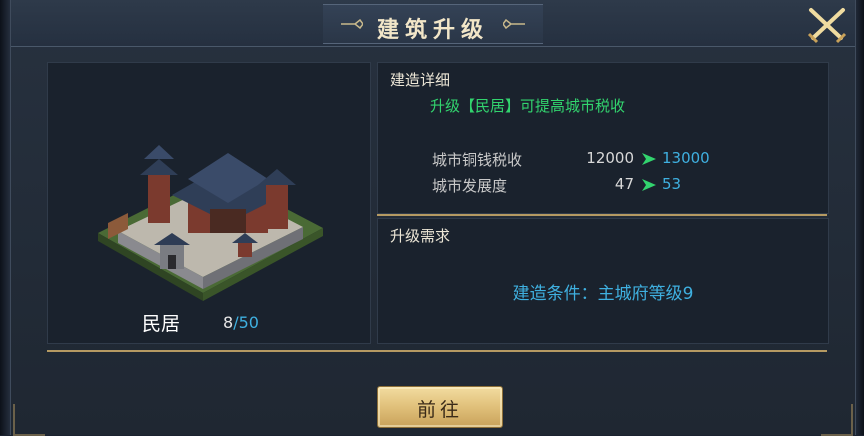 The image size is (864, 436). What do you see at coordinates (470, 186) in the screenshot?
I see `stat-label-development: 城市发展度` at bounding box center [470, 186].